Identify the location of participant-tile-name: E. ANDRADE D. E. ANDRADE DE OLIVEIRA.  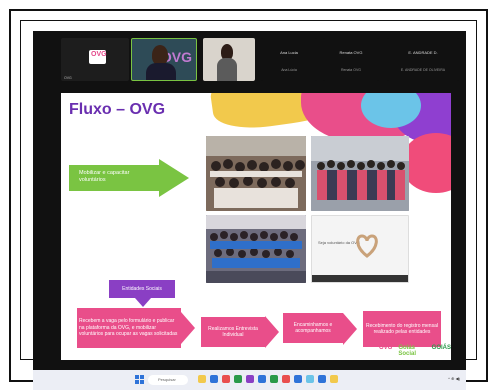
(423, 59).